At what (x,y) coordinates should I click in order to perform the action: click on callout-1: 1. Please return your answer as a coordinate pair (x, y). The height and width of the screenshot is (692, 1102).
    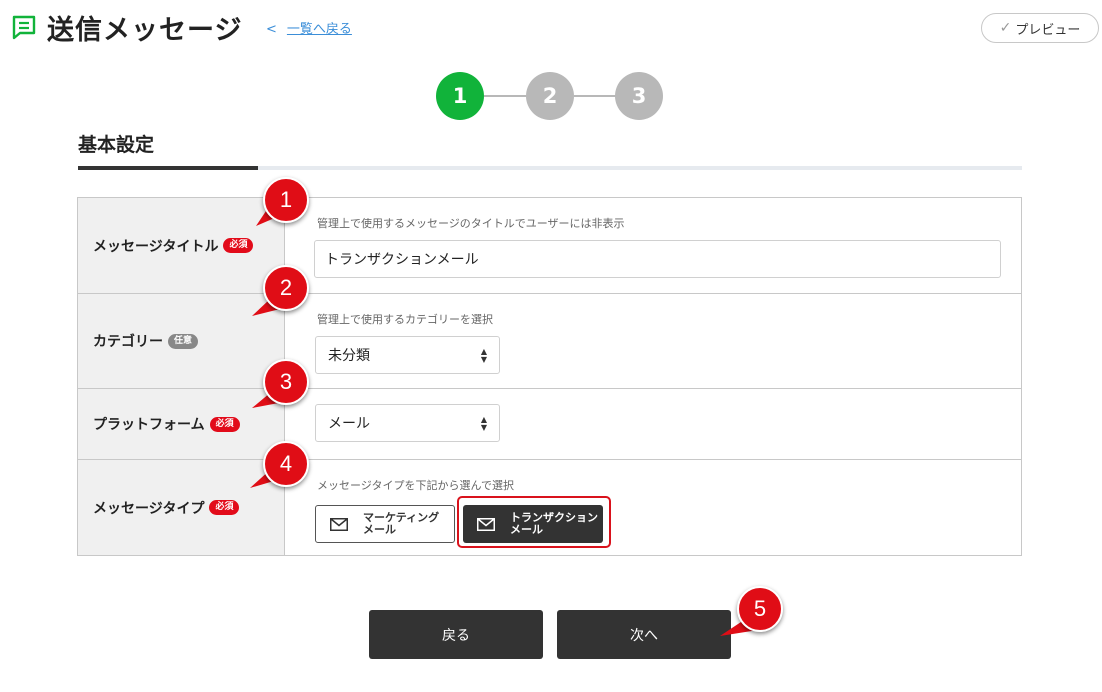
    Looking at the image, I should click on (286, 200).